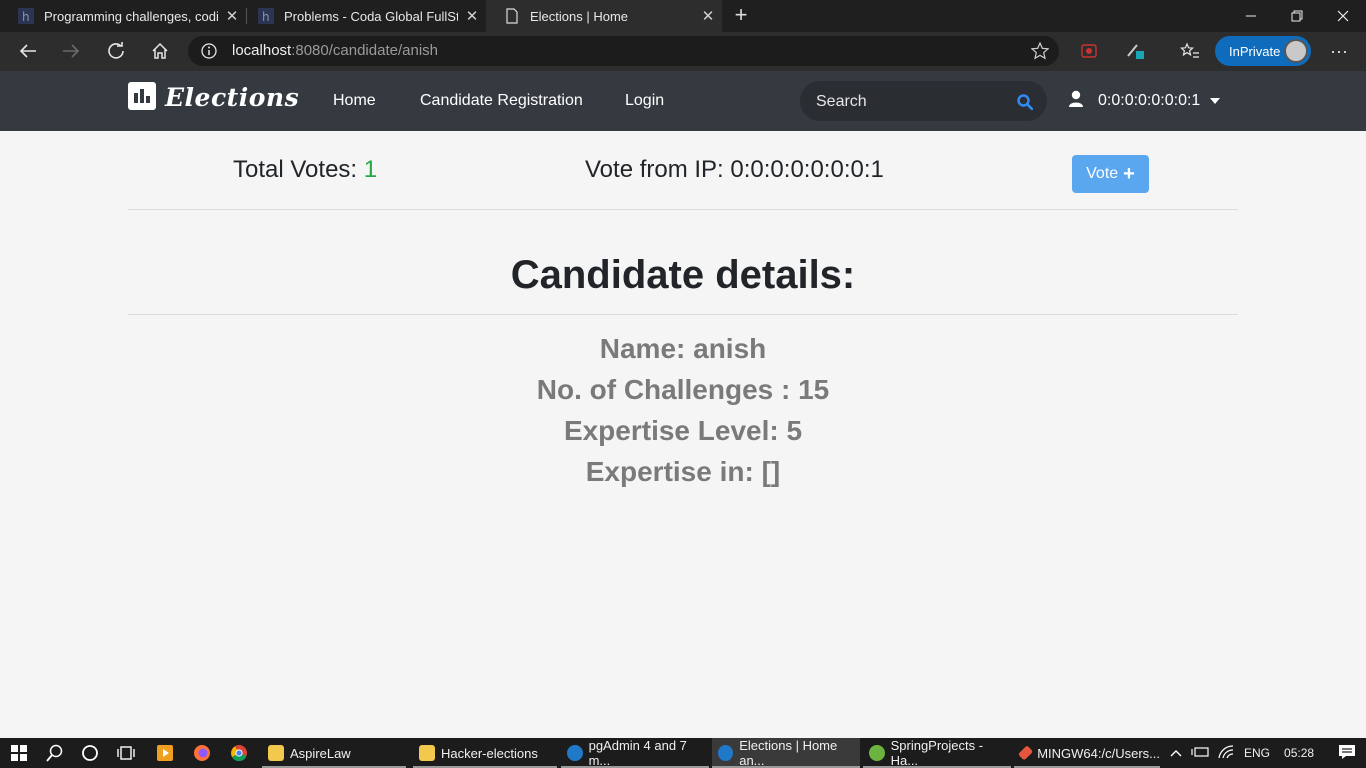 The image size is (1366, 768). I want to click on candidate-expertise-level: Expertise Level: 5, so click(683, 430).